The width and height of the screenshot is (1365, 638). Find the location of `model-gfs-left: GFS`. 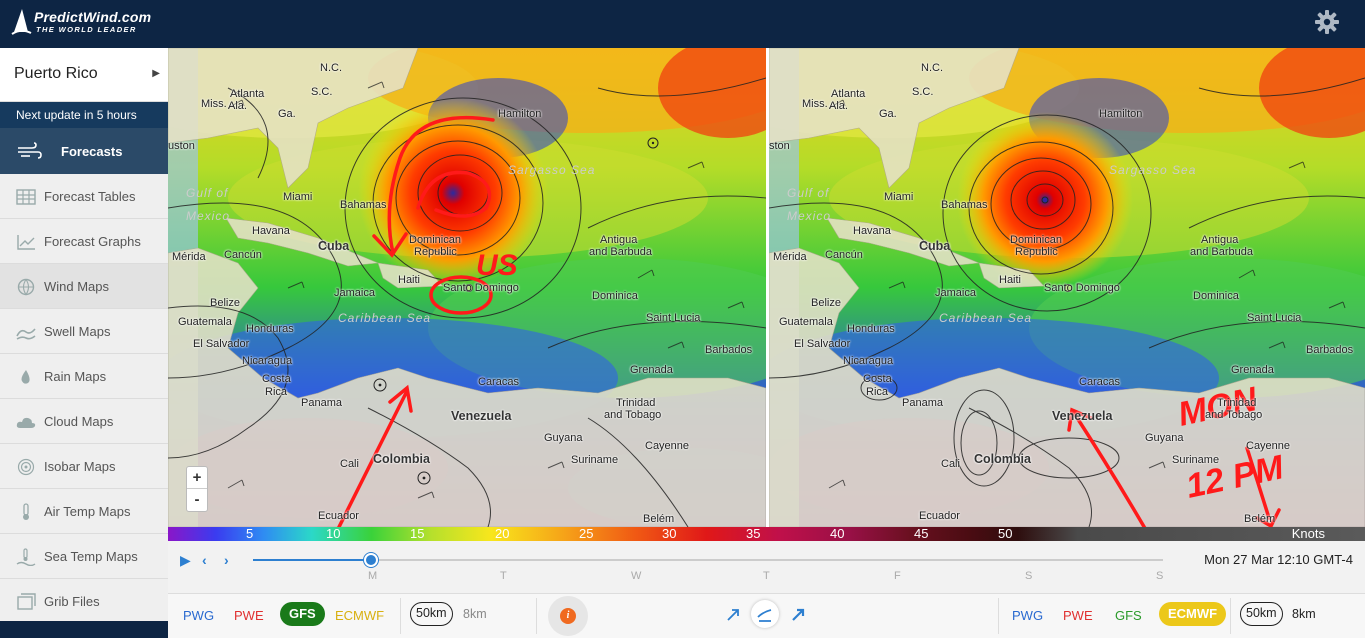

model-gfs-left: GFS is located at coordinates (302, 614).